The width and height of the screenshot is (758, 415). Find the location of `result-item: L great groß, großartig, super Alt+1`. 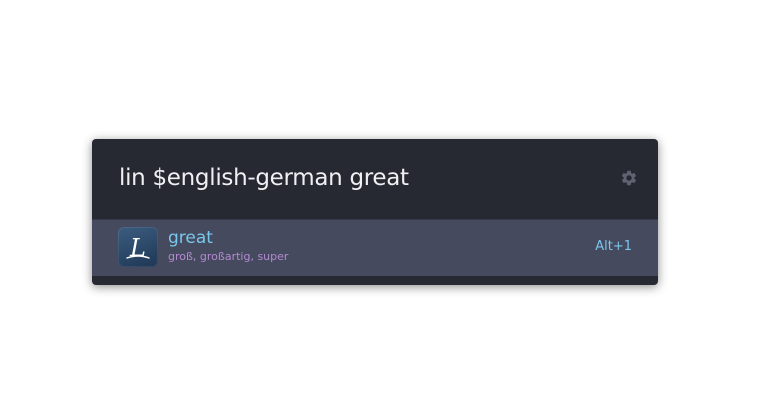

result-item: L great groß, großartig, super Alt+1 is located at coordinates (375, 247).